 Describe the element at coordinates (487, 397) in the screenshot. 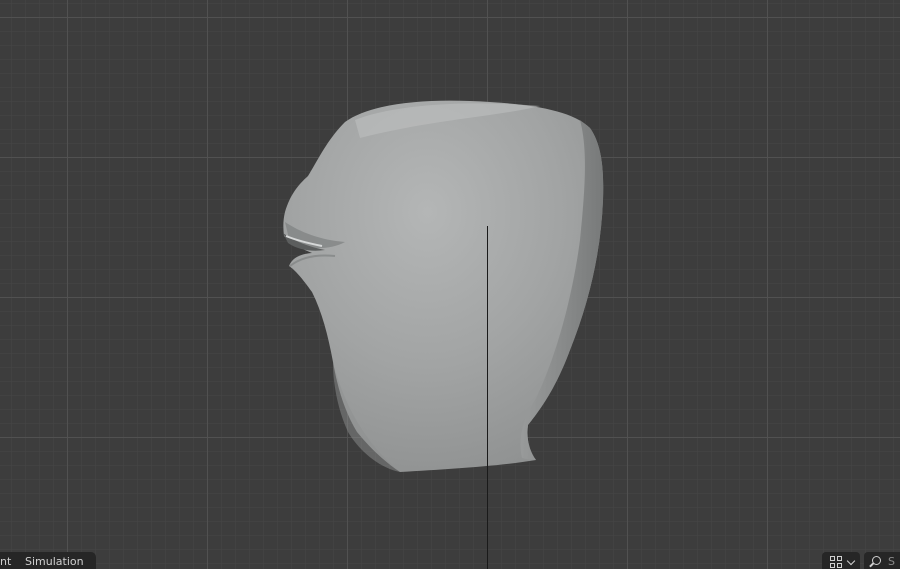

I see `z-axis-line` at that location.